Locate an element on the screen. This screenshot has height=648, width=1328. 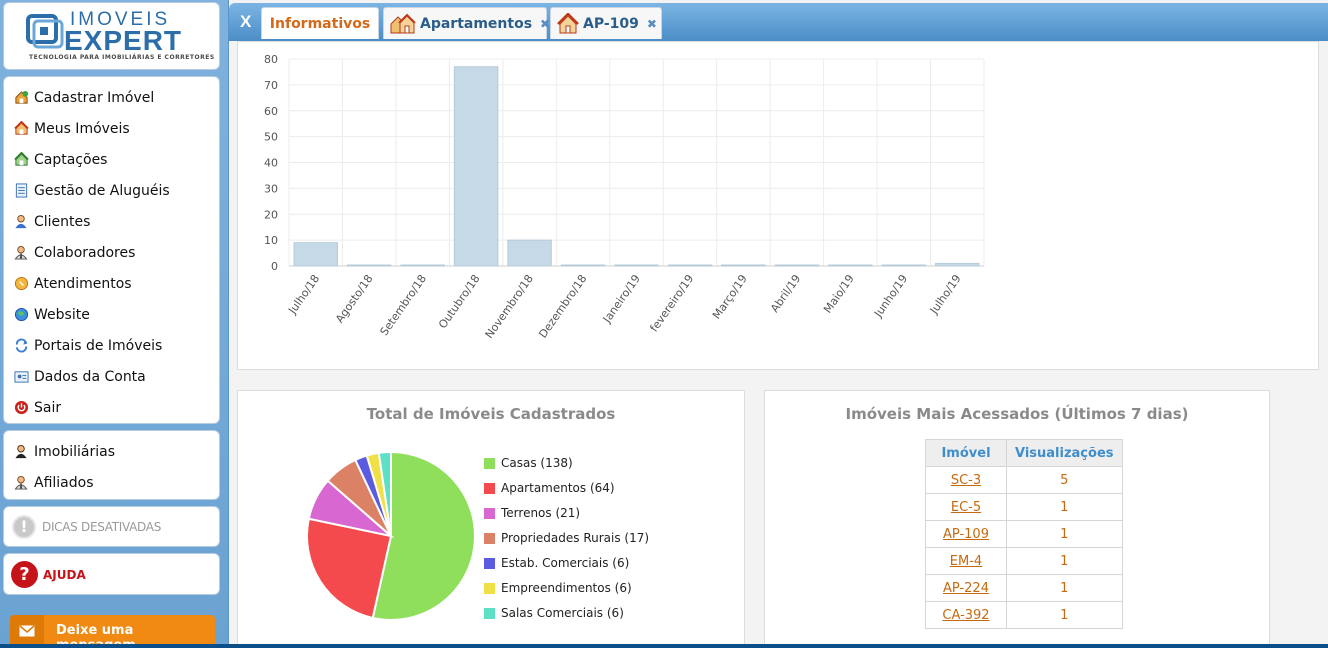
legend-label: Terrenos (21) is located at coordinates (541, 513).